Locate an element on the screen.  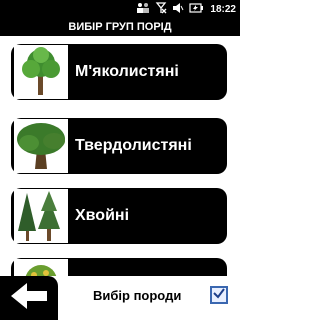
checkmark-icon is located at coordinates (219, 295).